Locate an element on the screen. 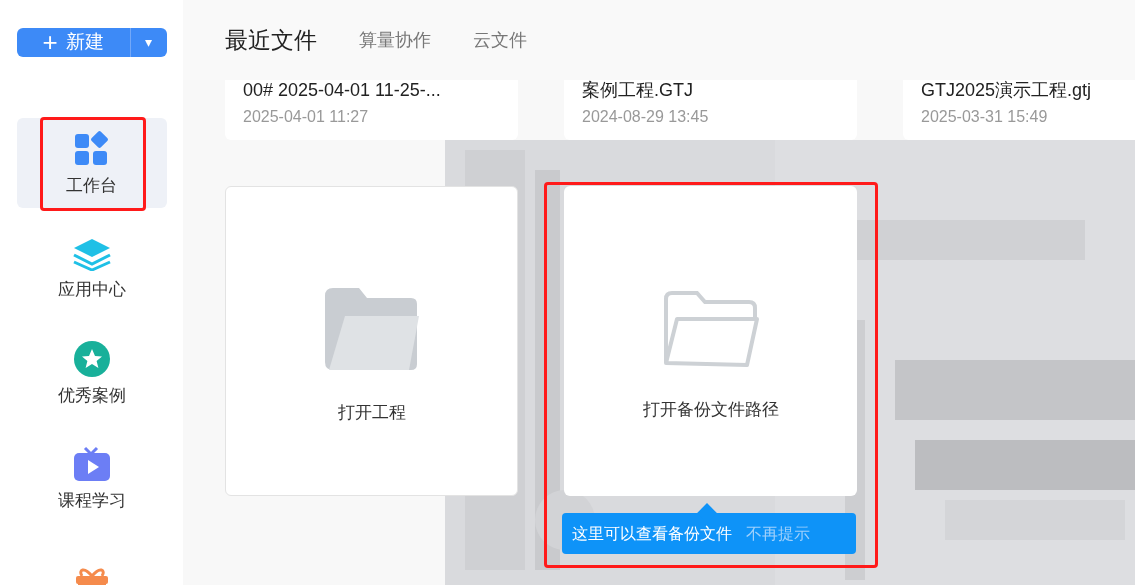 This screenshot has width=1135, height=585. sidebar-item: 课程学习 is located at coordinates (91, 477).